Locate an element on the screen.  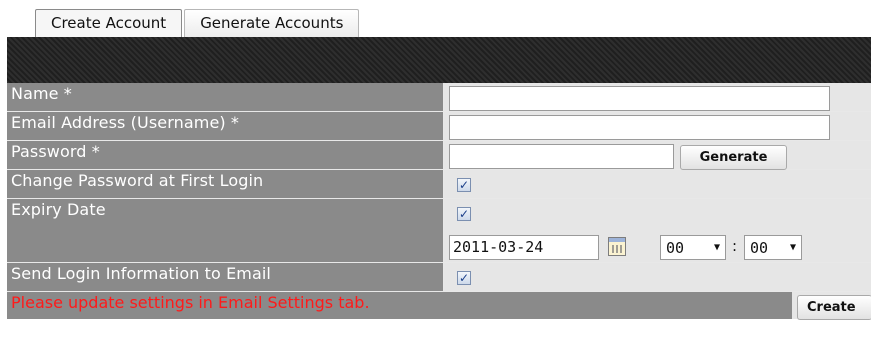
expiry-checkbox: ✓ is located at coordinates (464, 214).